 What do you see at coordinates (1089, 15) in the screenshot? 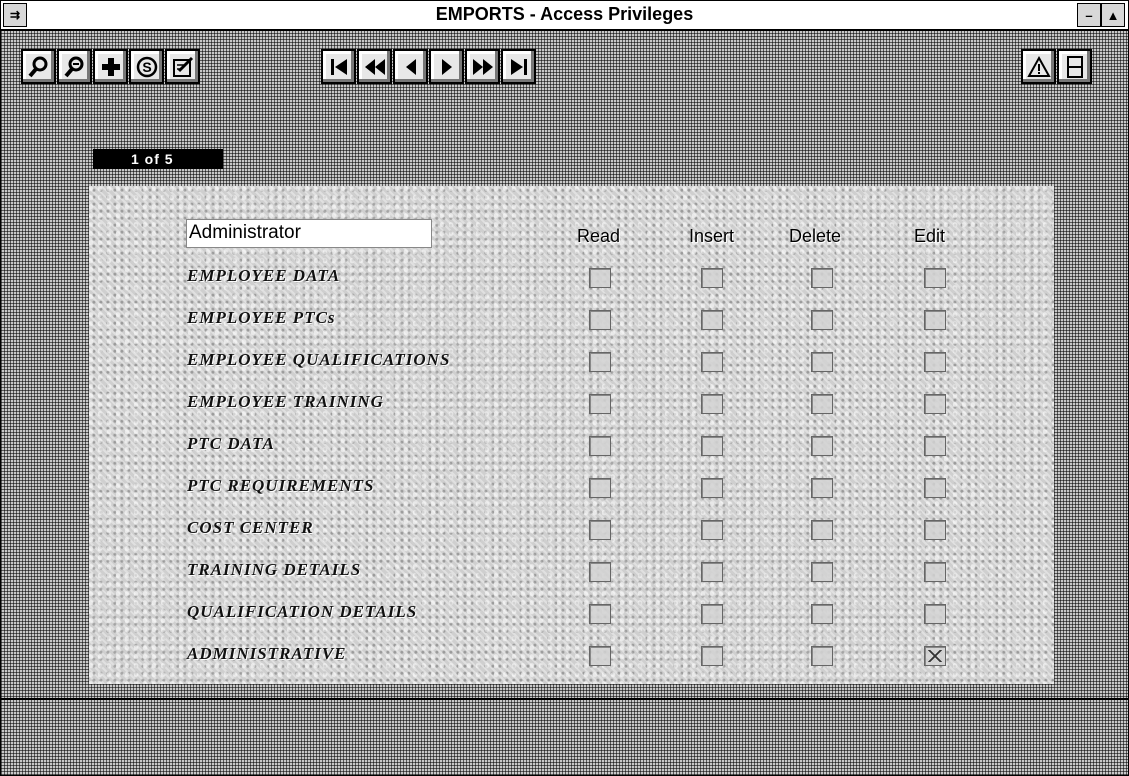
I see `minimize-icon: –` at bounding box center [1089, 15].